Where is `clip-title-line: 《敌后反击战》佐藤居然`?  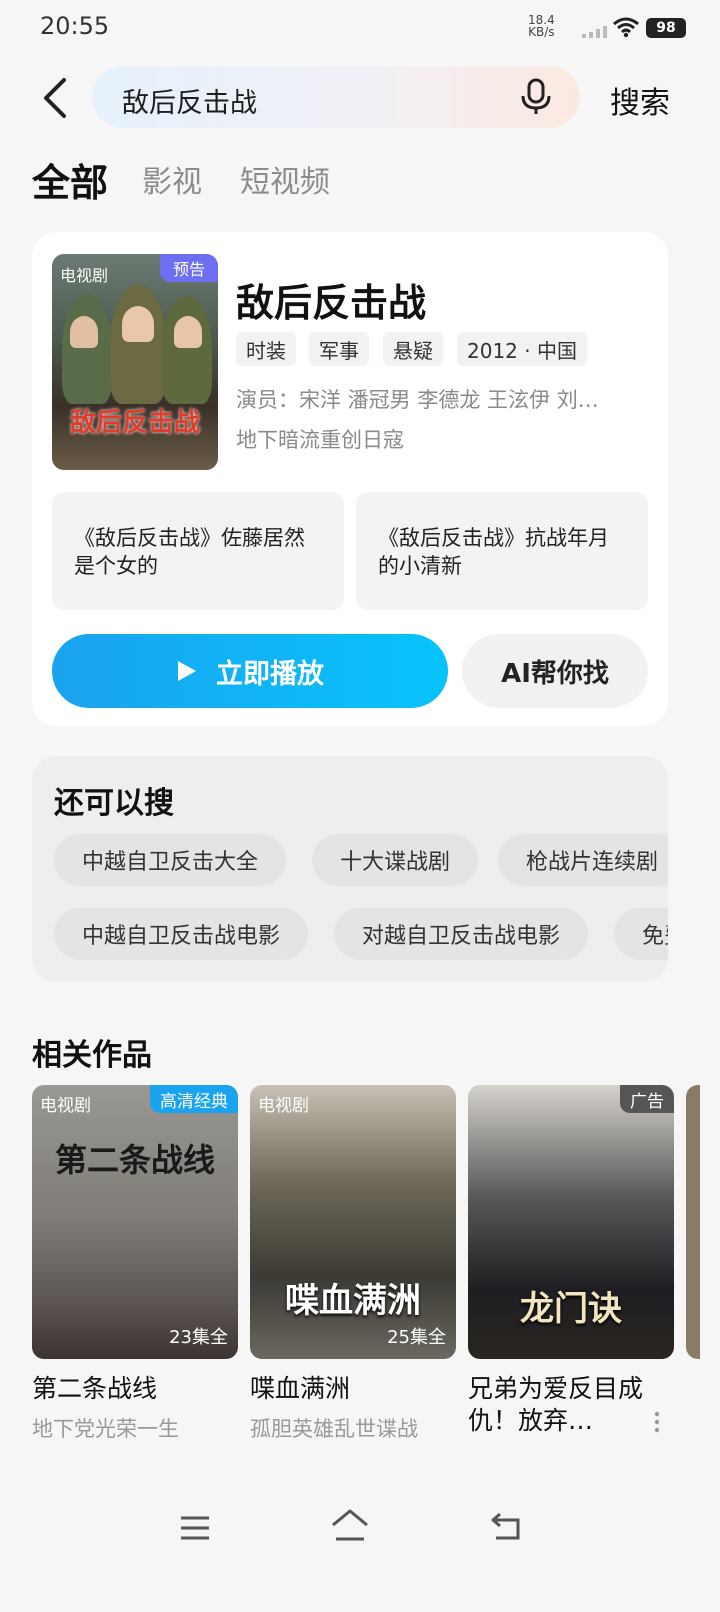 clip-title-line: 《敌后反击战》佐藤居然 is located at coordinates (189, 538).